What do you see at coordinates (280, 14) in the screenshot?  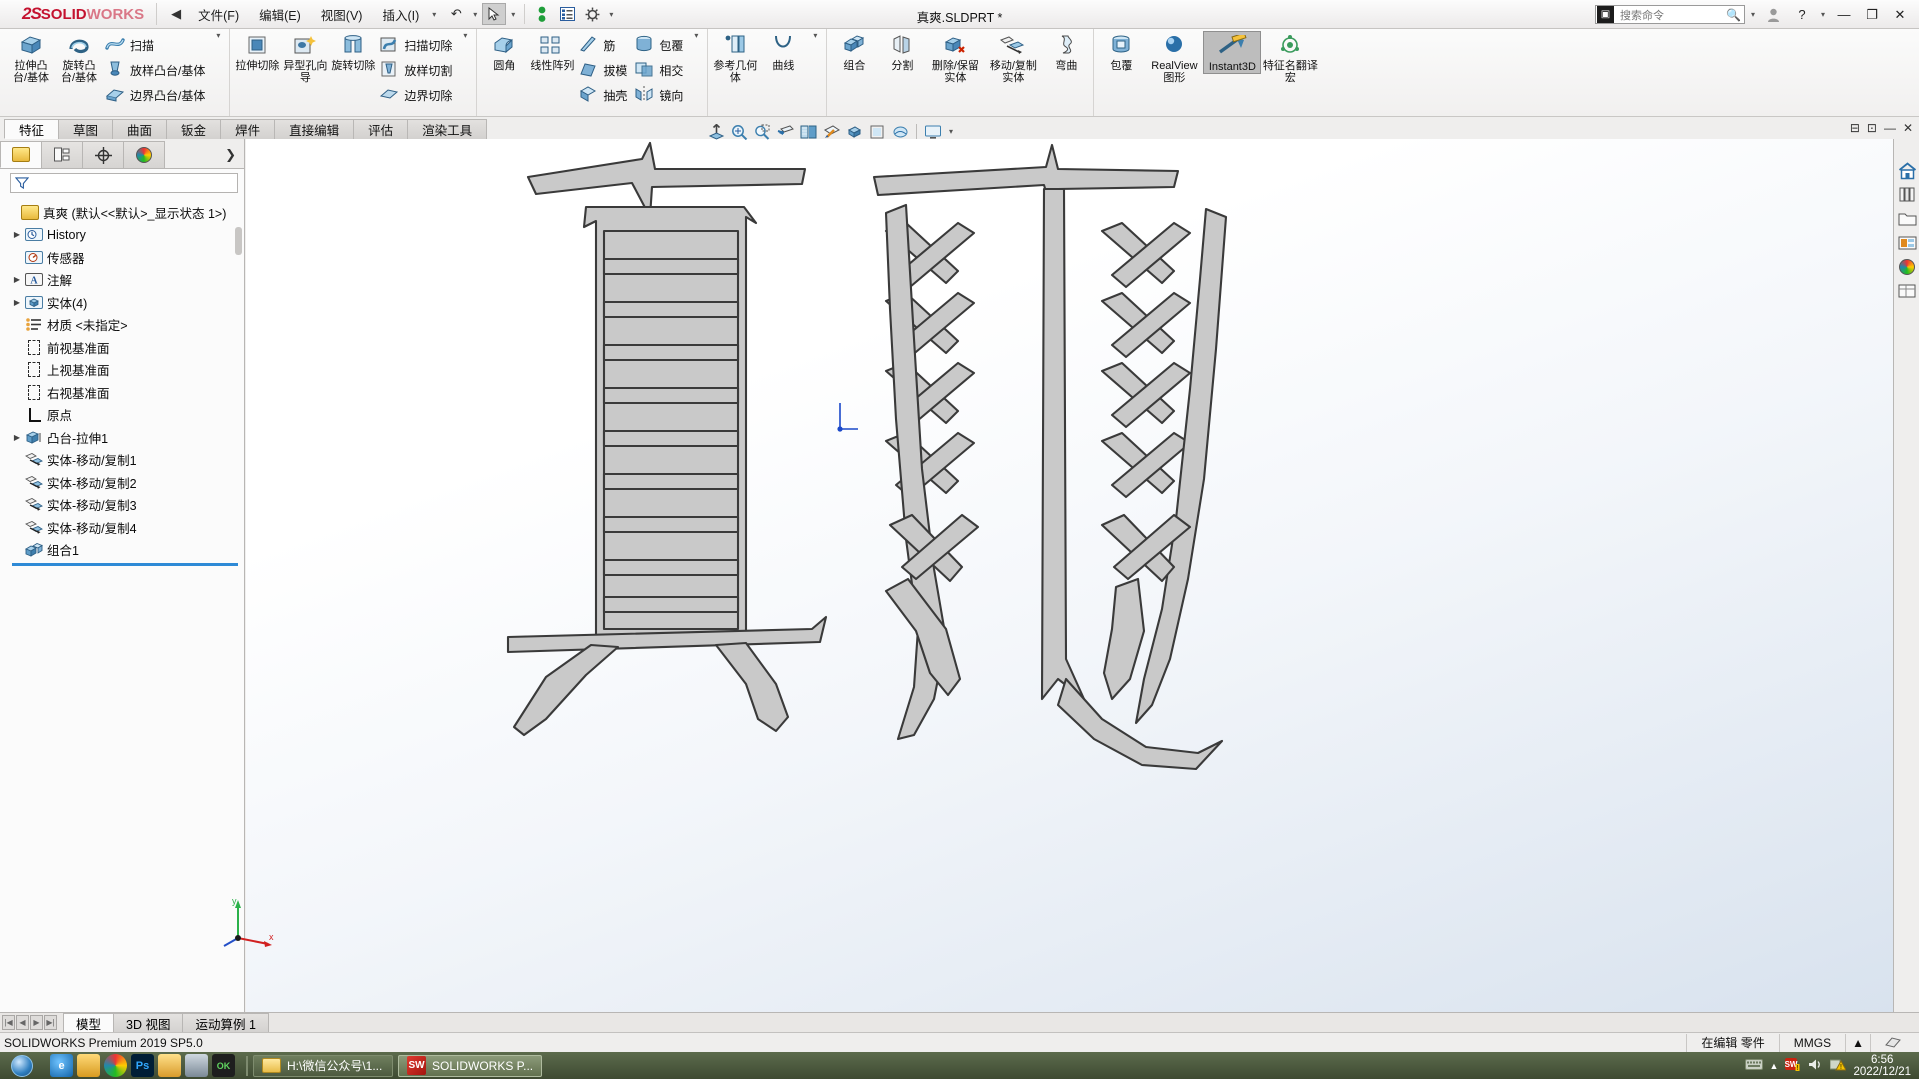 I see `menu-item-edit: 编辑(E)` at bounding box center [280, 14].